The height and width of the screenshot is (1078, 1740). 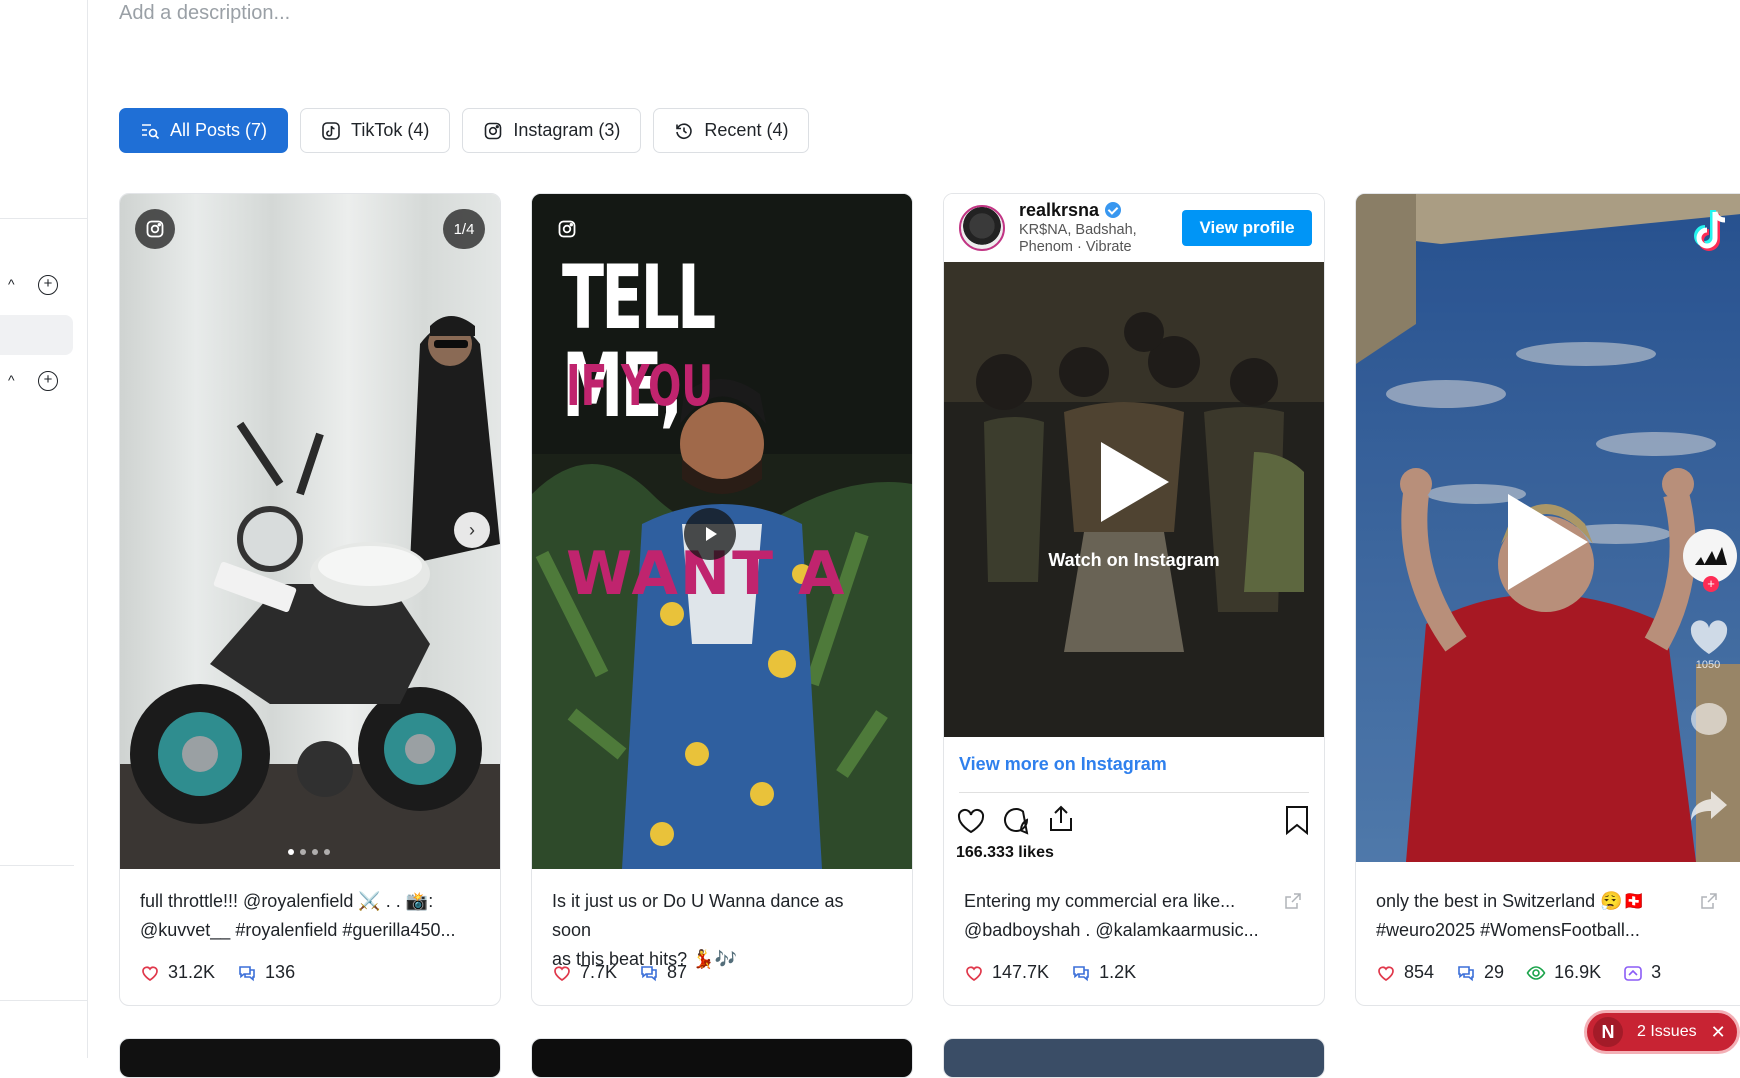 I want to click on caption-line: only the best in Switzerland 😮‍💨🇨🇭, so click(x=1510, y=901).